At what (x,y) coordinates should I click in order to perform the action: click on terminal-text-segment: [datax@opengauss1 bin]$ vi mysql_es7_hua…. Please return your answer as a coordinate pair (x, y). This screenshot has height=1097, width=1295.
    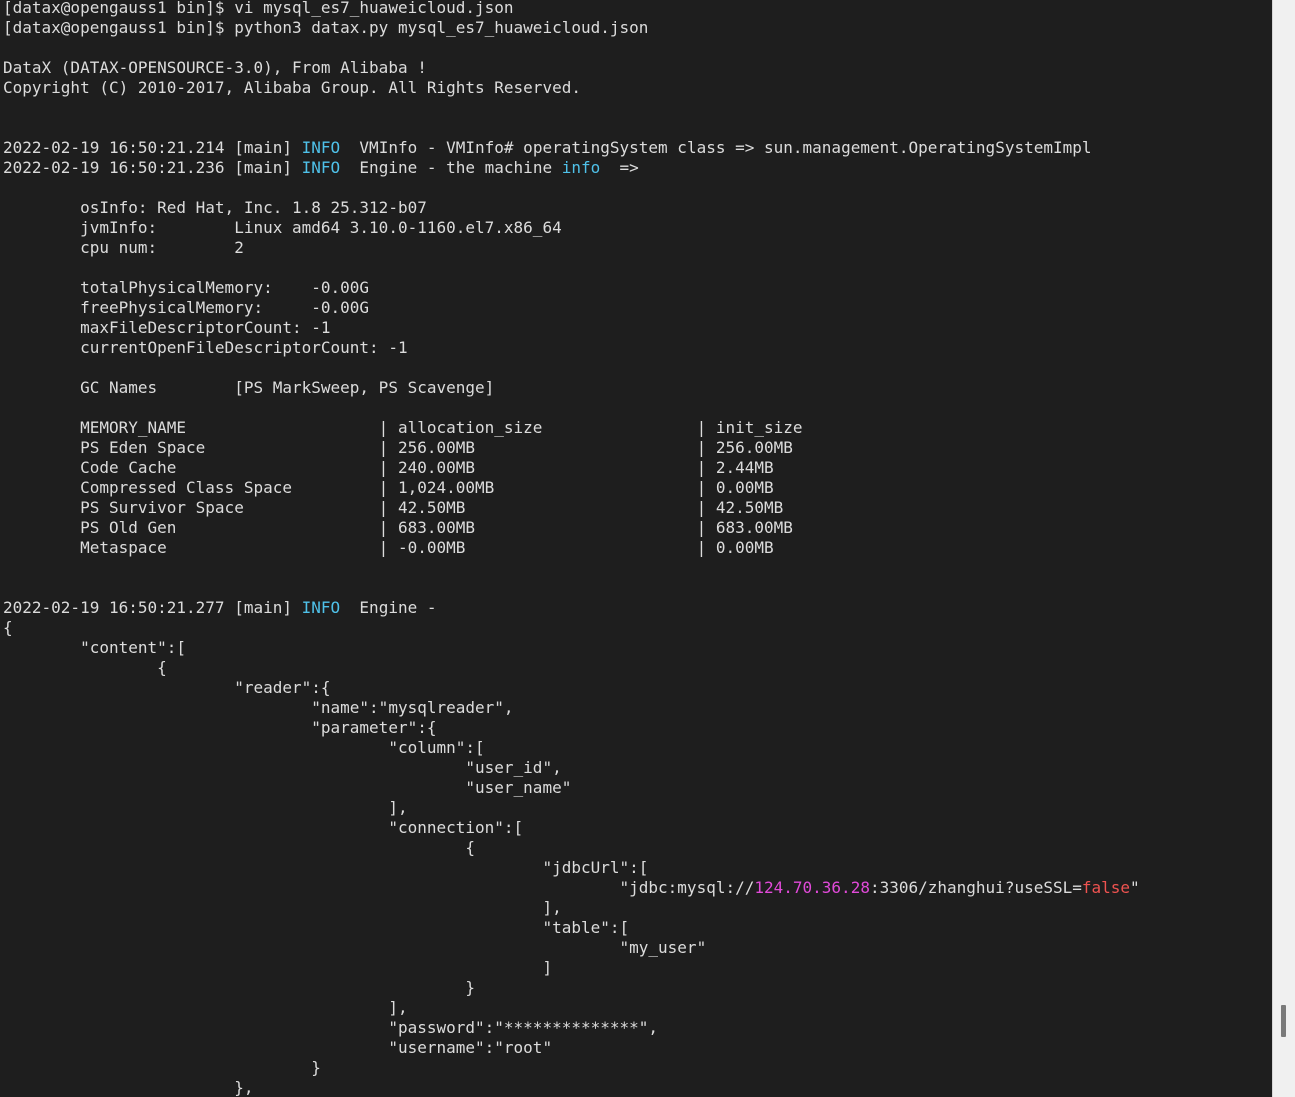
    Looking at the image, I should click on (258, 8).